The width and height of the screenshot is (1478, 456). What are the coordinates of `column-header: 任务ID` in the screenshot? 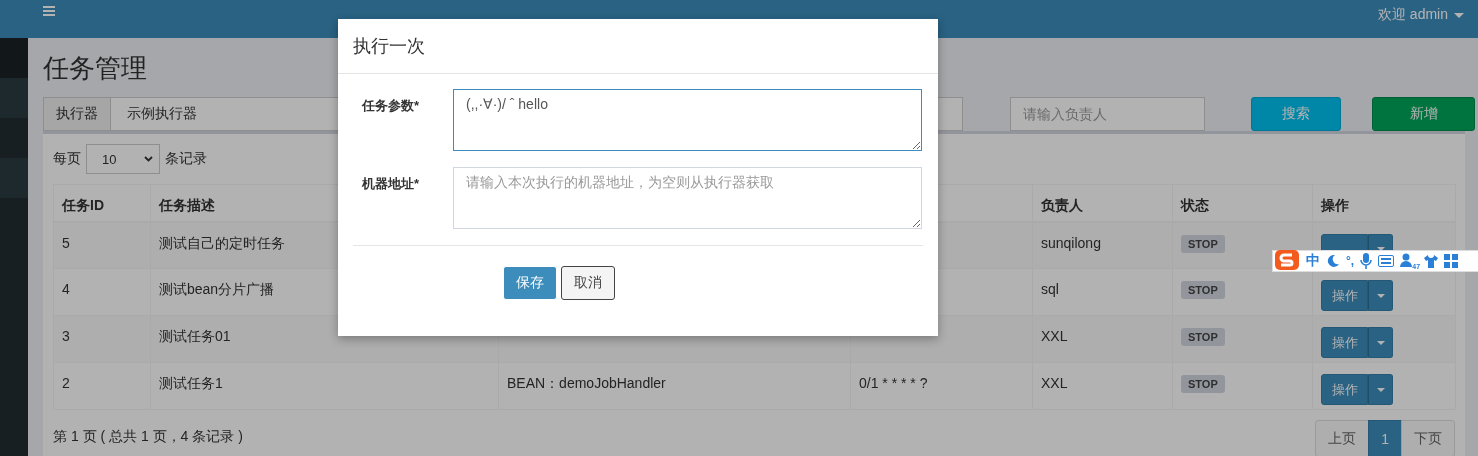 It's located at (102, 203).